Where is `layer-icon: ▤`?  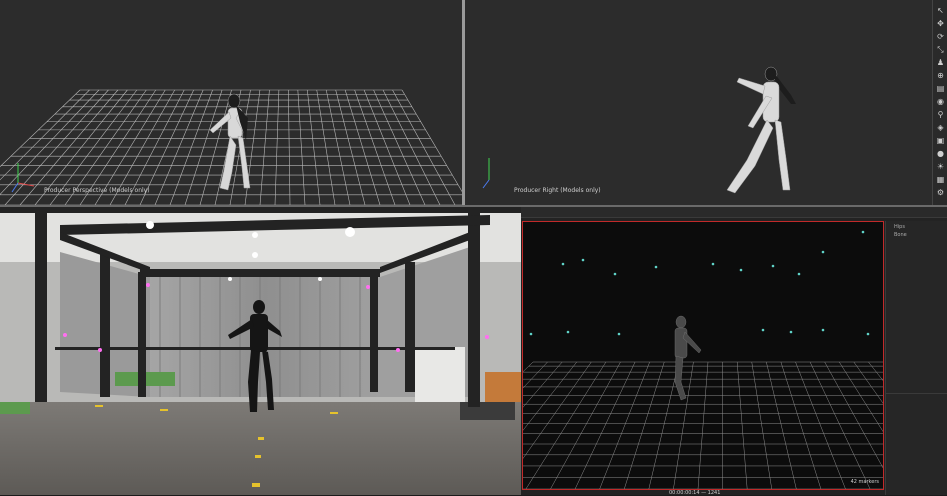 layer-icon: ▤ is located at coordinates (940, 88).